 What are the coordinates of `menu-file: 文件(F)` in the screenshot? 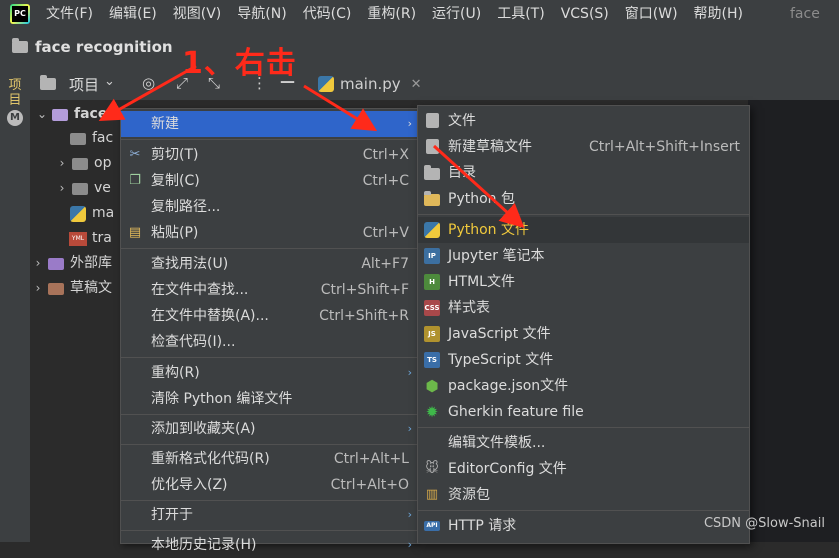 It's located at (69, 14).